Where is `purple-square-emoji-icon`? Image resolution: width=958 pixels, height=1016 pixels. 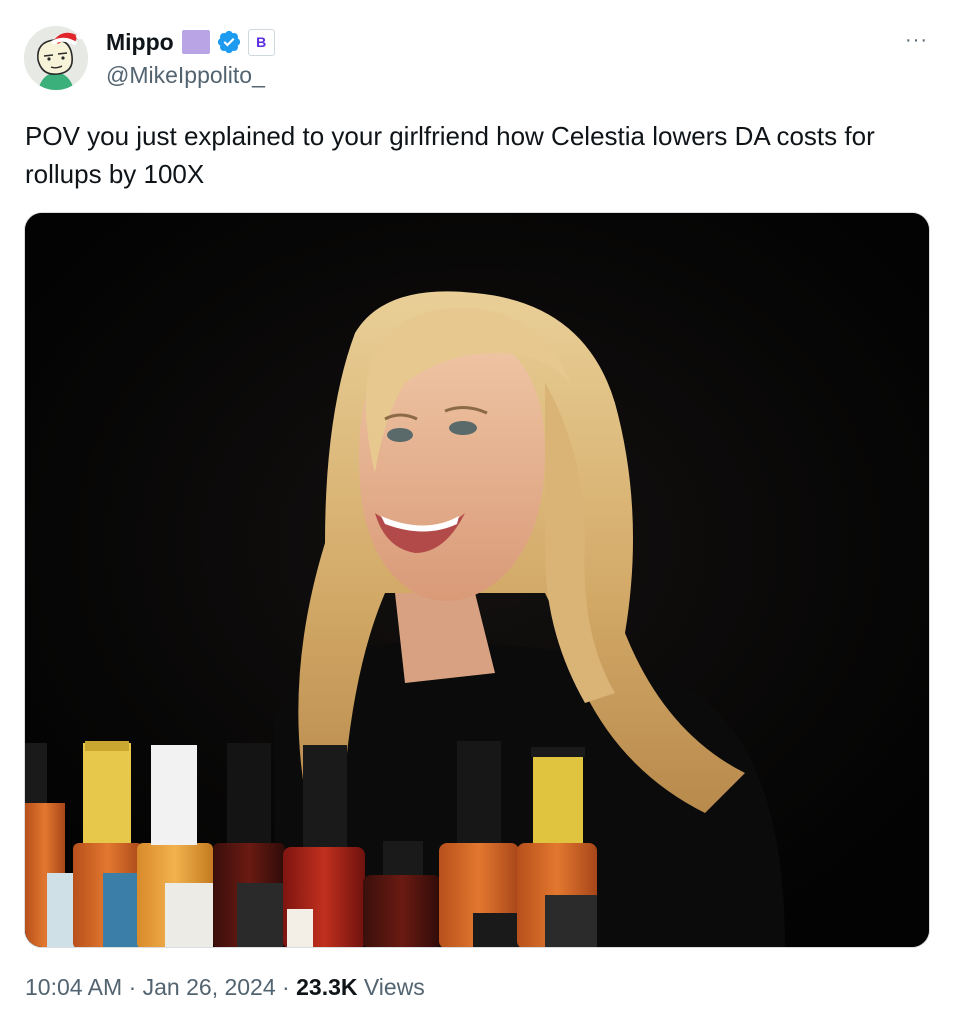
purple-square-emoji-icon is located at coordinates (195, 42).